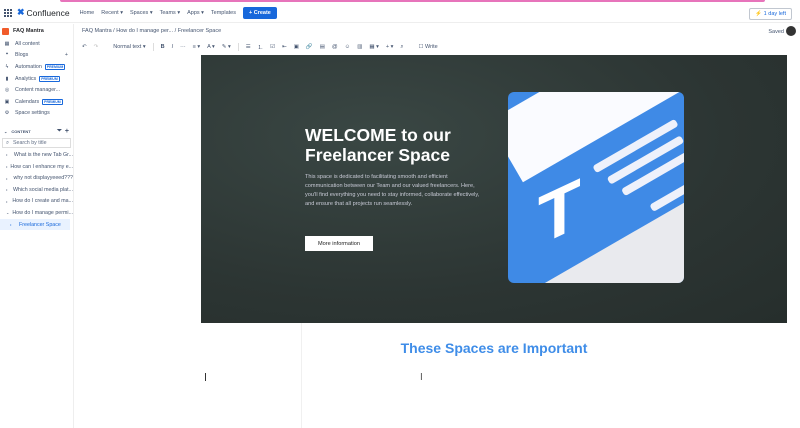 The height and width of the screenshot is (428, 800). What do you see at coordinates (223, 13) in the screenshot?
I see `nav-templates: Templates` at bounding box center [223, 13].